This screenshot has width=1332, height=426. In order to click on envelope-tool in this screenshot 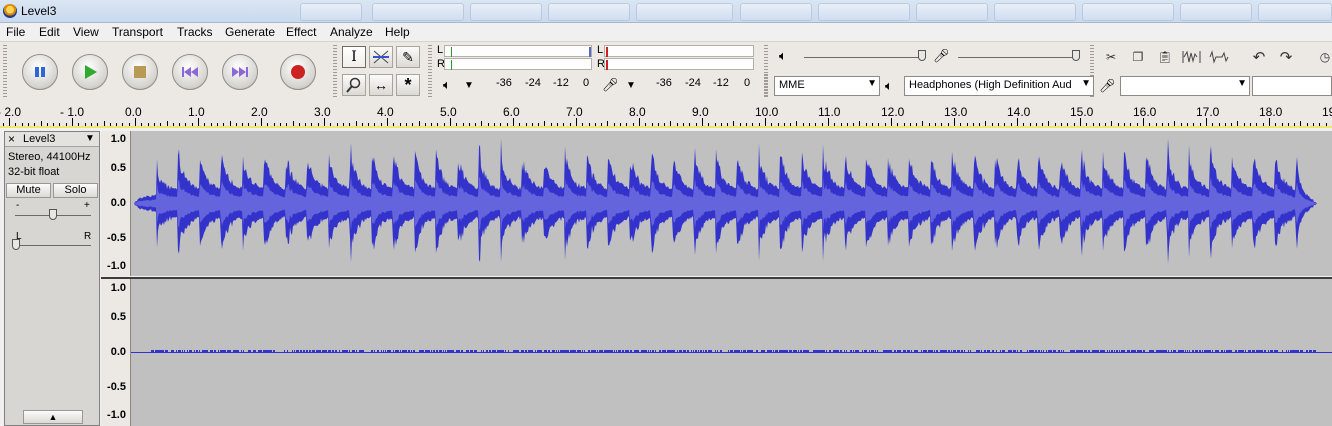, I will do `click(381, 57)`.